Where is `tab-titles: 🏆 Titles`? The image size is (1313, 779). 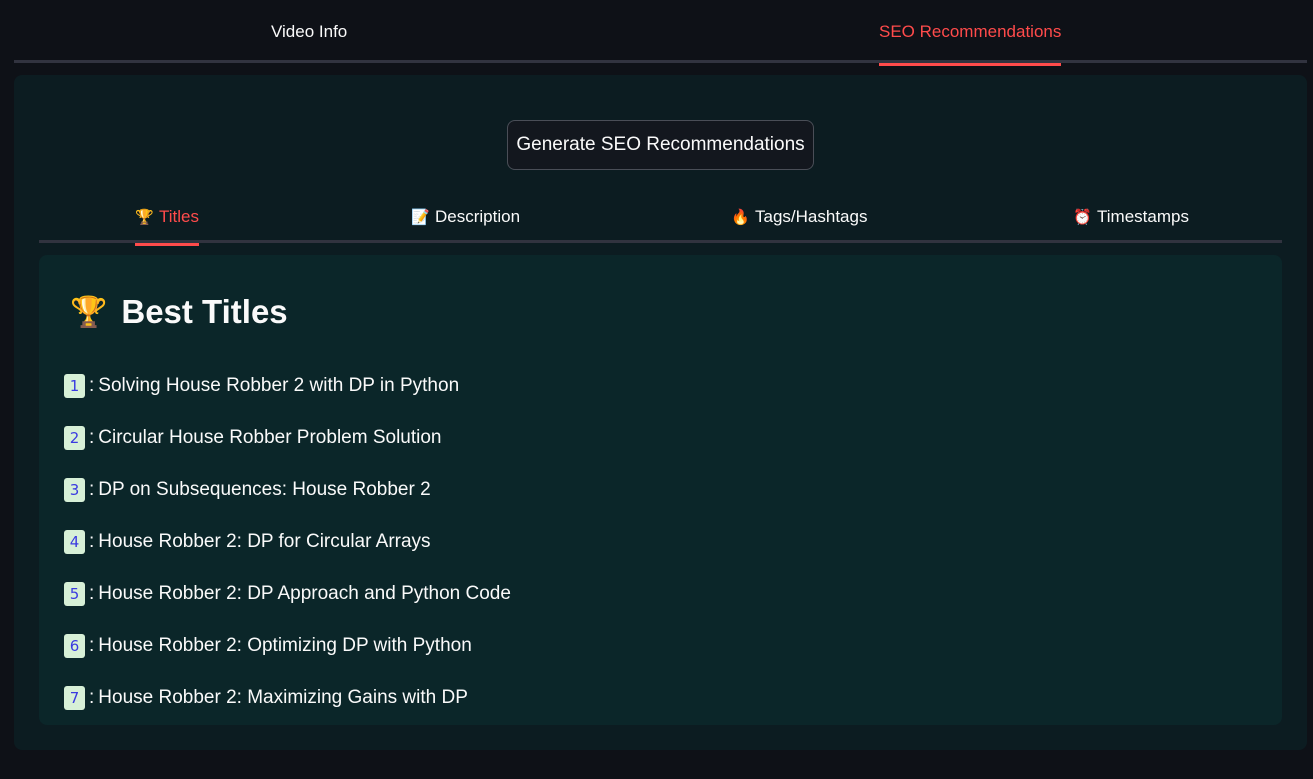 tab-titles: 🏆 Titles is located at coordinates (167, 218).